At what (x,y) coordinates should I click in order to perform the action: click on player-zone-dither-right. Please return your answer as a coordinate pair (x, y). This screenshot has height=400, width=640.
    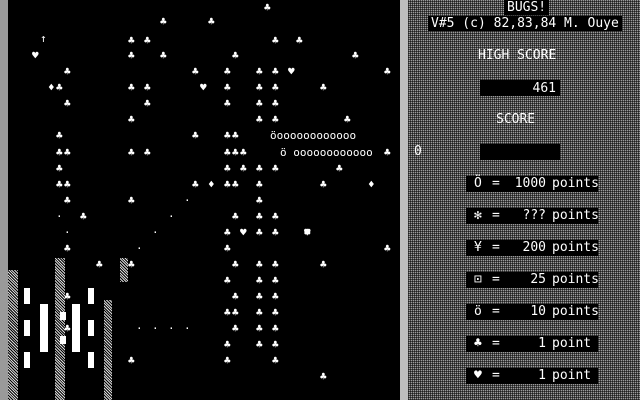
    Looking at the image, I should click on (108, 350).